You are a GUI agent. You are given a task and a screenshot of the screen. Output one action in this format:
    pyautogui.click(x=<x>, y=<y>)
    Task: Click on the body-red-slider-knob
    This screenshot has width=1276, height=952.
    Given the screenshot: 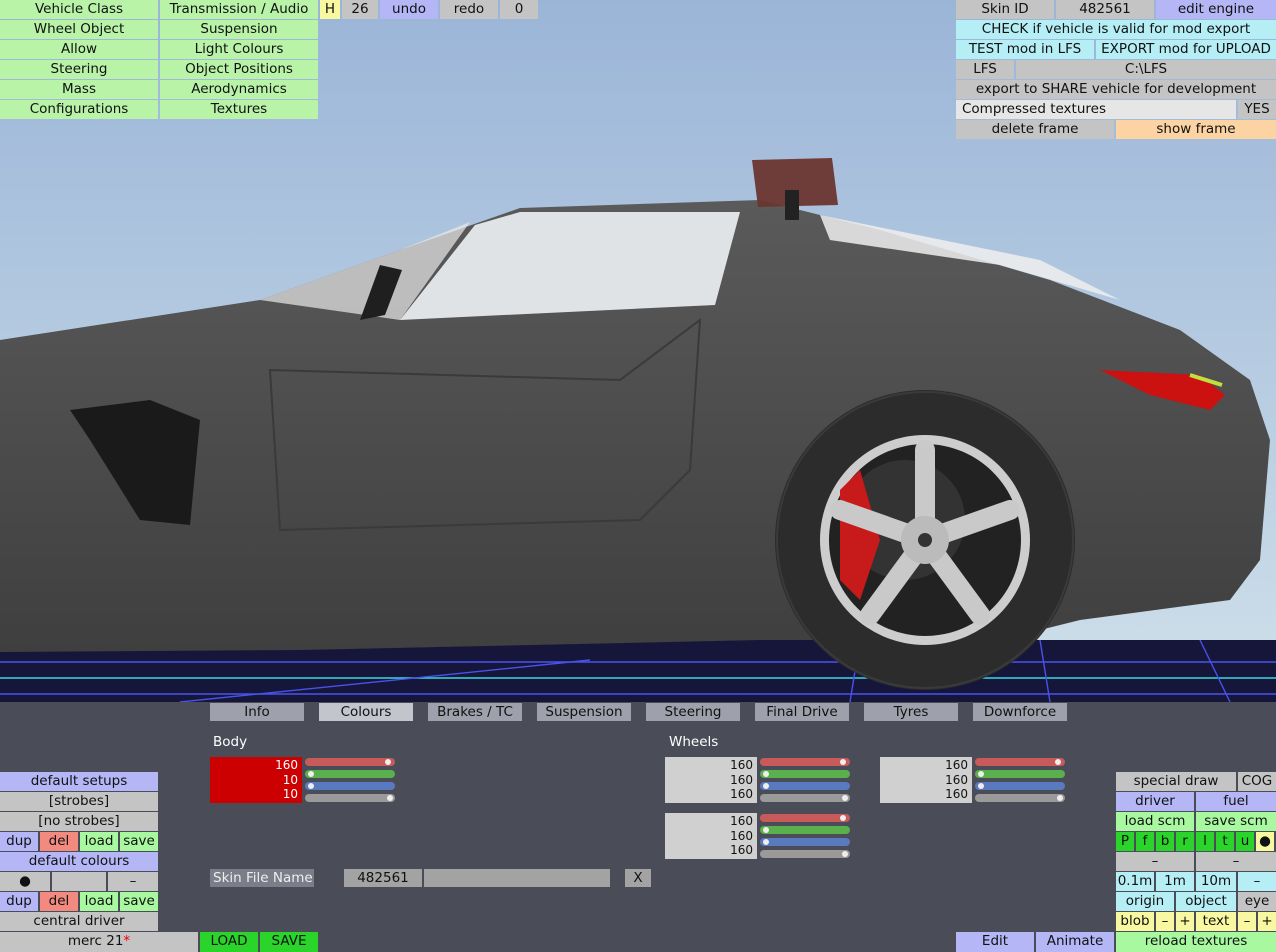 What is the action you would take?
    pyautogui.click(x=388, y=762)
    